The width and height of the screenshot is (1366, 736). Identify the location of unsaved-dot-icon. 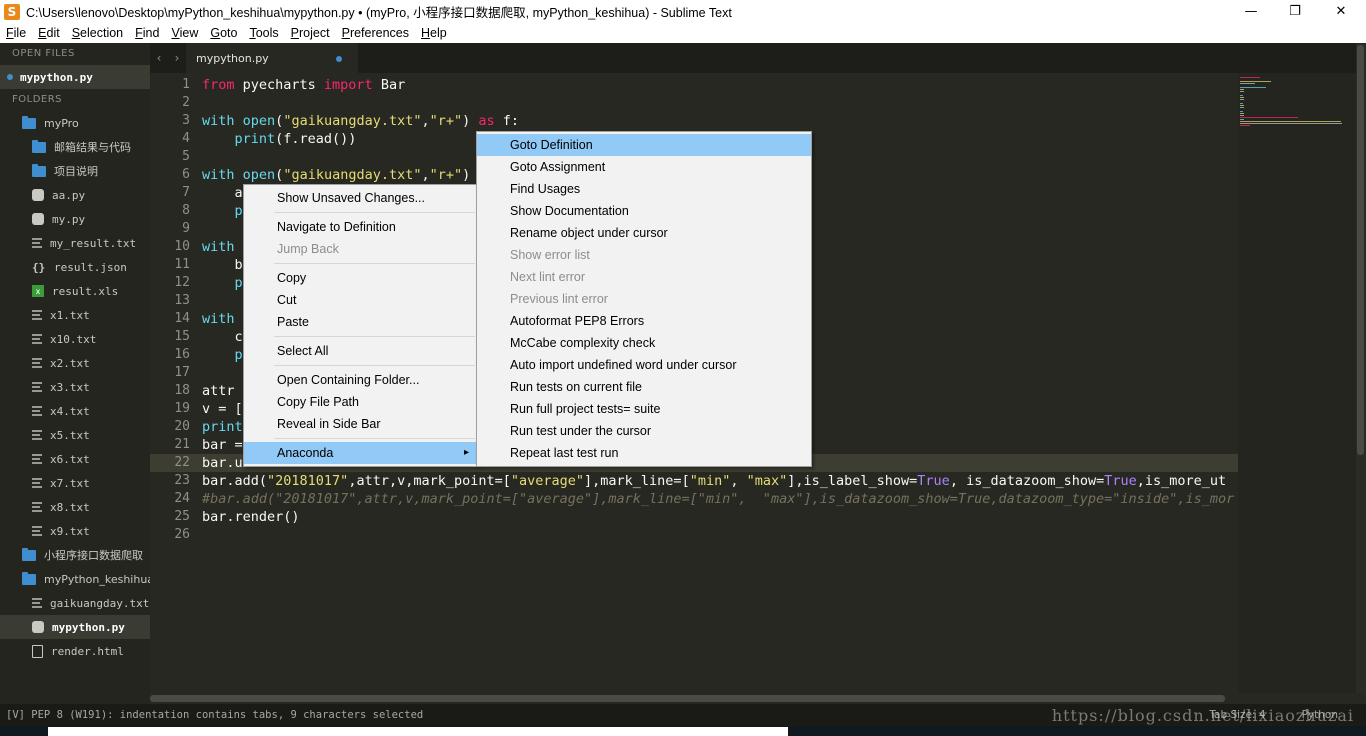
(339, 59).